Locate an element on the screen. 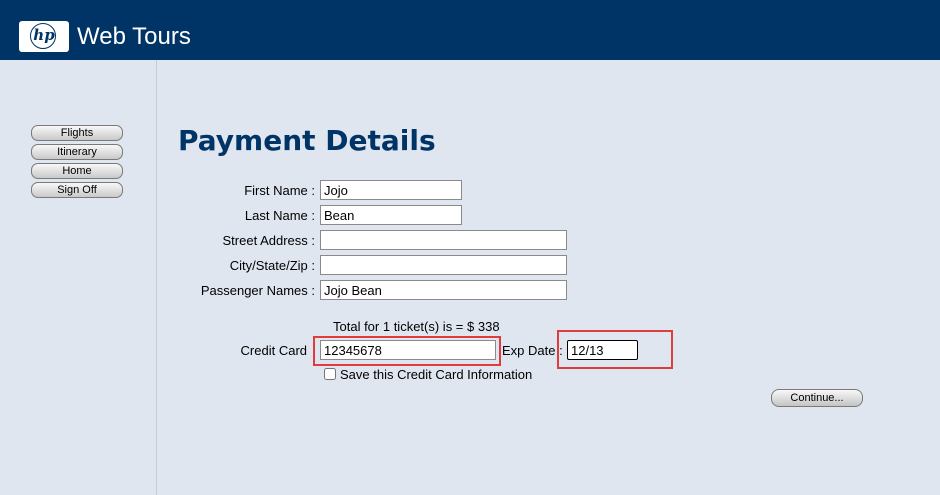  sidebar-divider is located at coordinates (156, 277).